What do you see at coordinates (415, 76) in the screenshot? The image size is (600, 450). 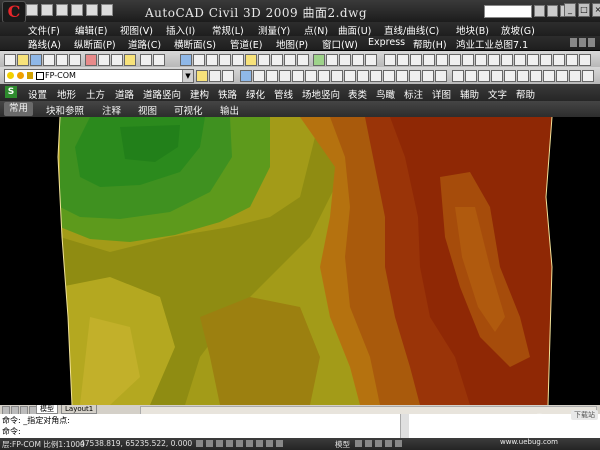 I see `chamfer-icon` at bounding box center [415, 76].